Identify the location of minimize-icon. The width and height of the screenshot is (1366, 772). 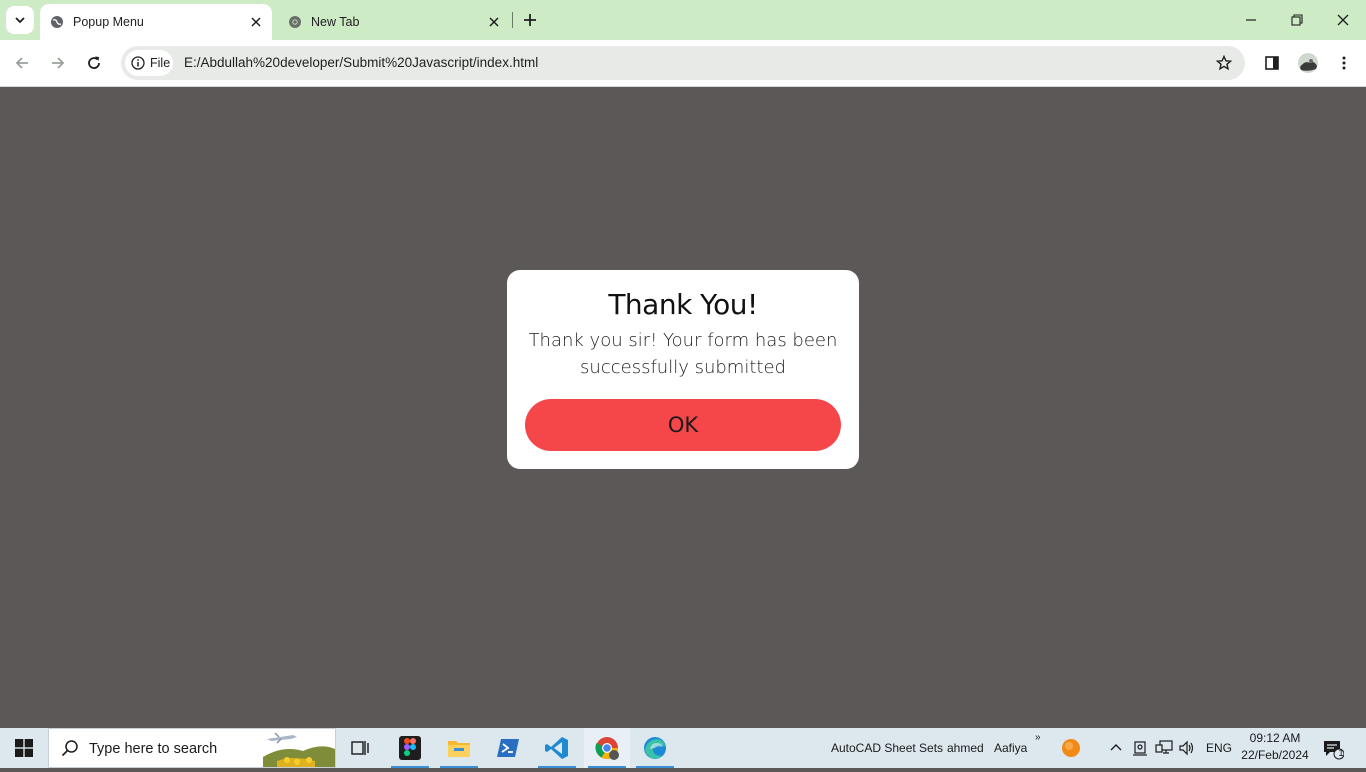
(1251, 20).